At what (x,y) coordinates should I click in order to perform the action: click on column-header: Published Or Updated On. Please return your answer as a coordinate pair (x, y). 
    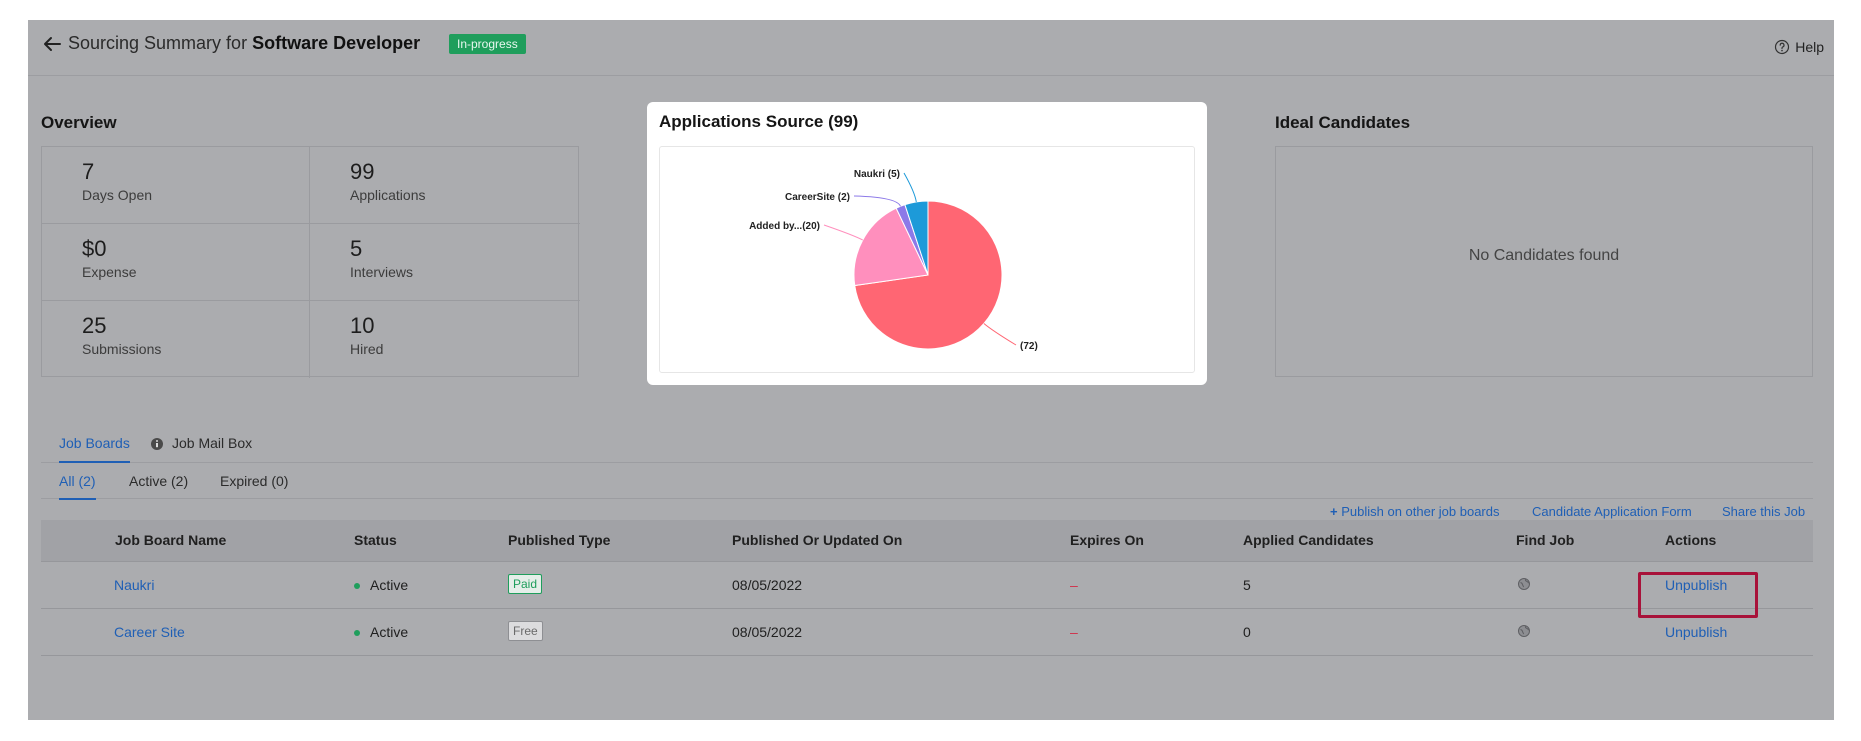
    Looking at the image, I should click on (817, 540).